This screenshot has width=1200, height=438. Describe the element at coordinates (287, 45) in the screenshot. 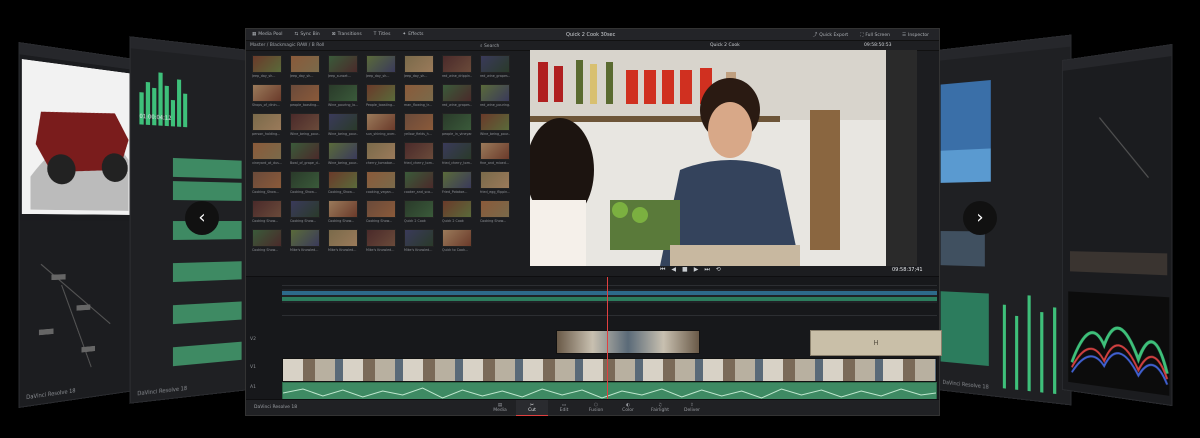

I see `bin-path: Master / Blackmagic RAW / B Roll` at that location.